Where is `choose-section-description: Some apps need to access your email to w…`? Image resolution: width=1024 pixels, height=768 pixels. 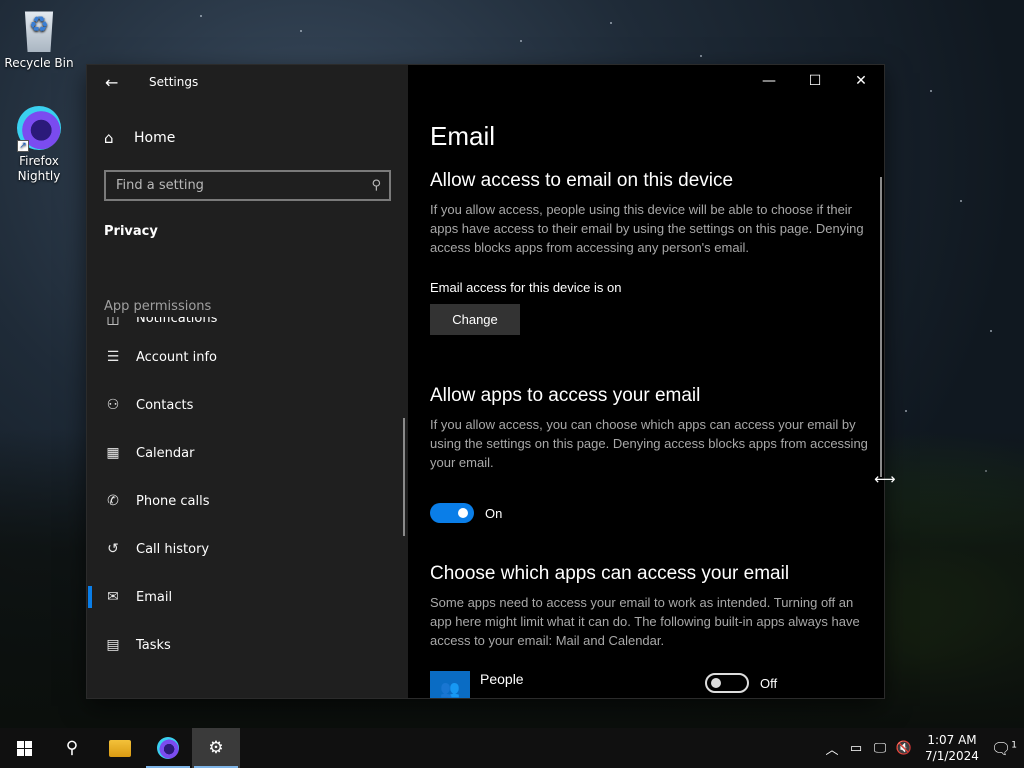 choose-section-description: Some apps need to access your email to w… is located at coordinates (645, 621).